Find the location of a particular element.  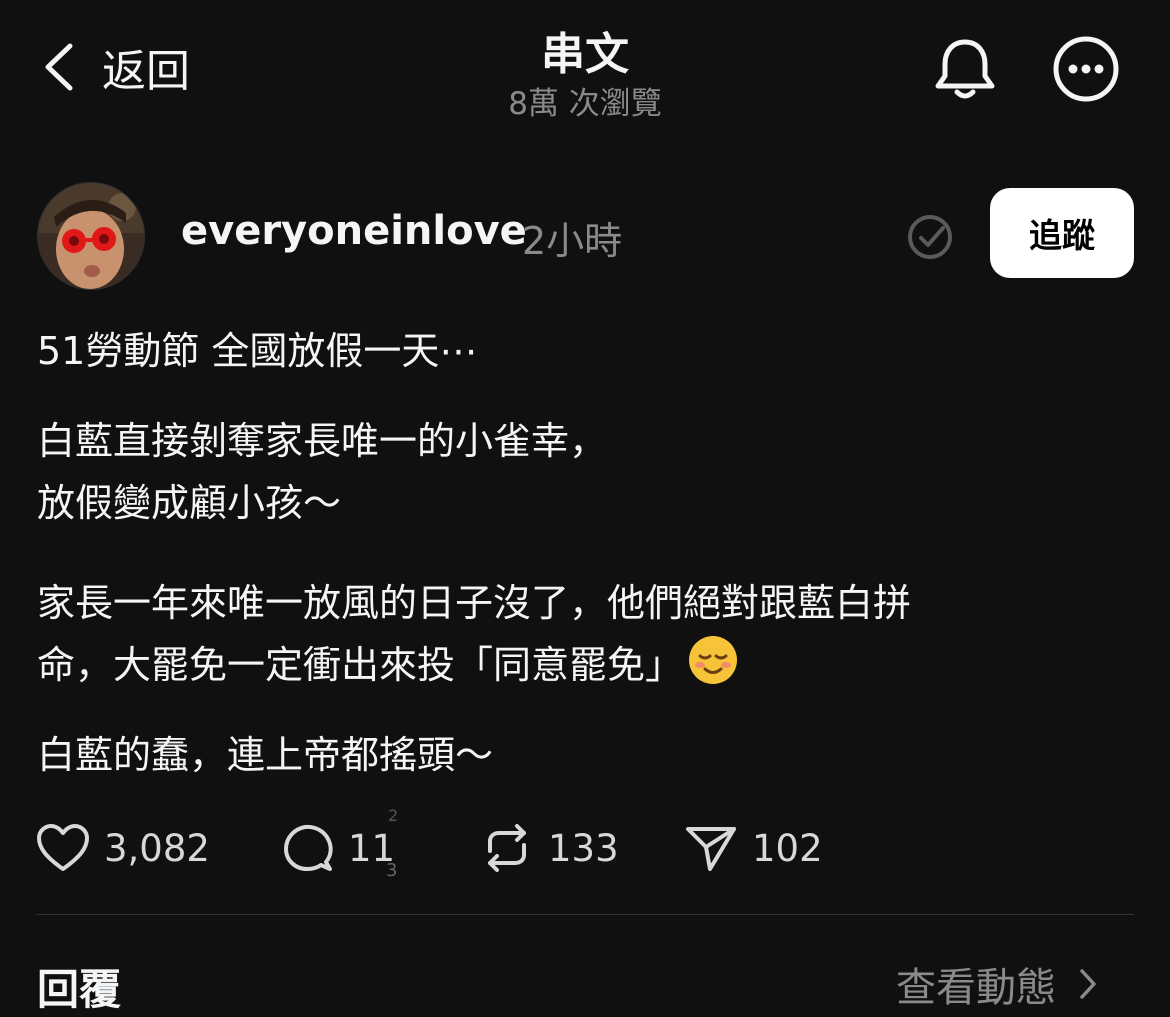

post-line: 51勞動節 全國放假一天⋯ is located at coordinates (257, 351).